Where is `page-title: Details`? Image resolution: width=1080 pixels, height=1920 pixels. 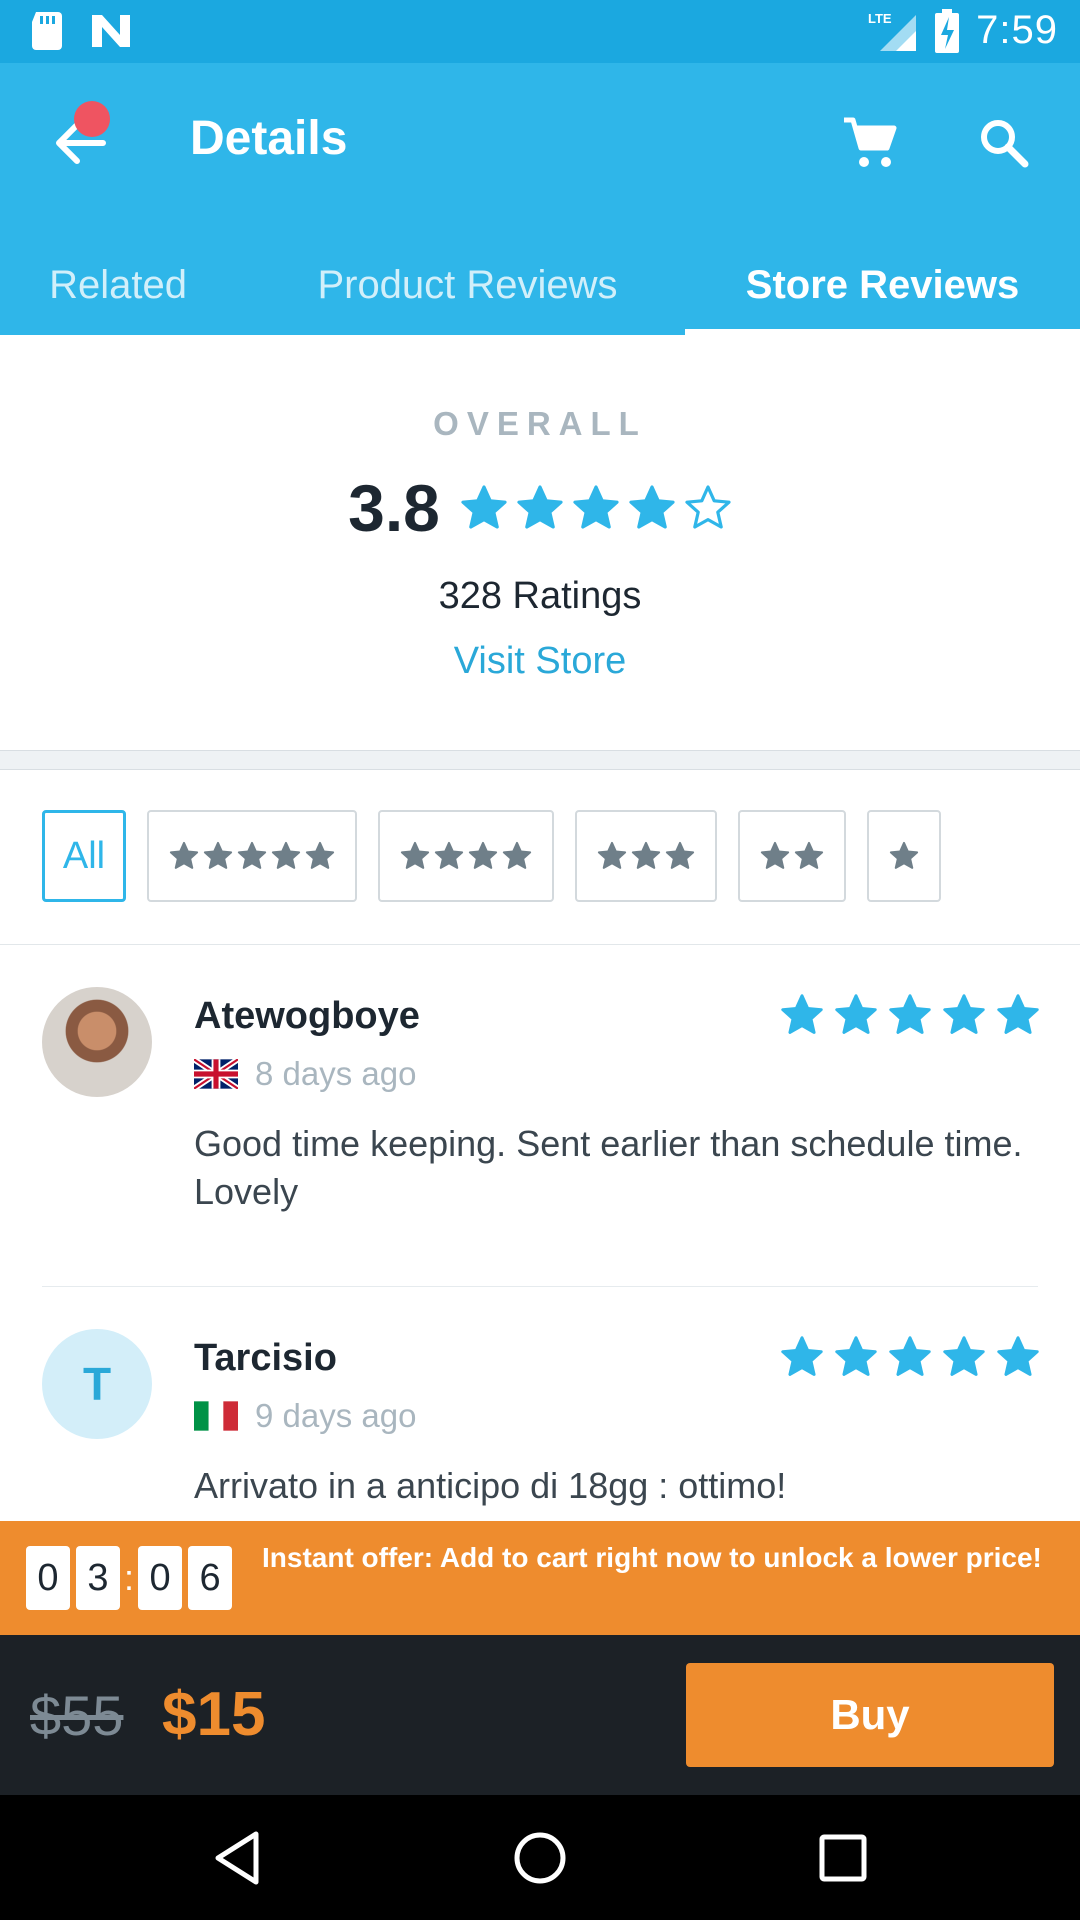
page-title: Details is located at coordinates (269, 138).